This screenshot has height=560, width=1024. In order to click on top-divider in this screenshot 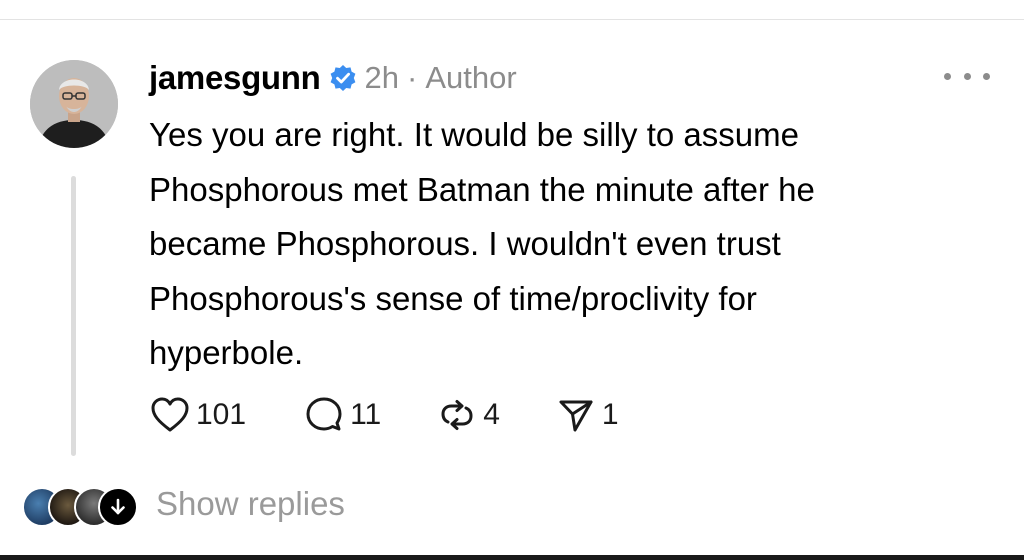, I will do `click(512, 19)`.